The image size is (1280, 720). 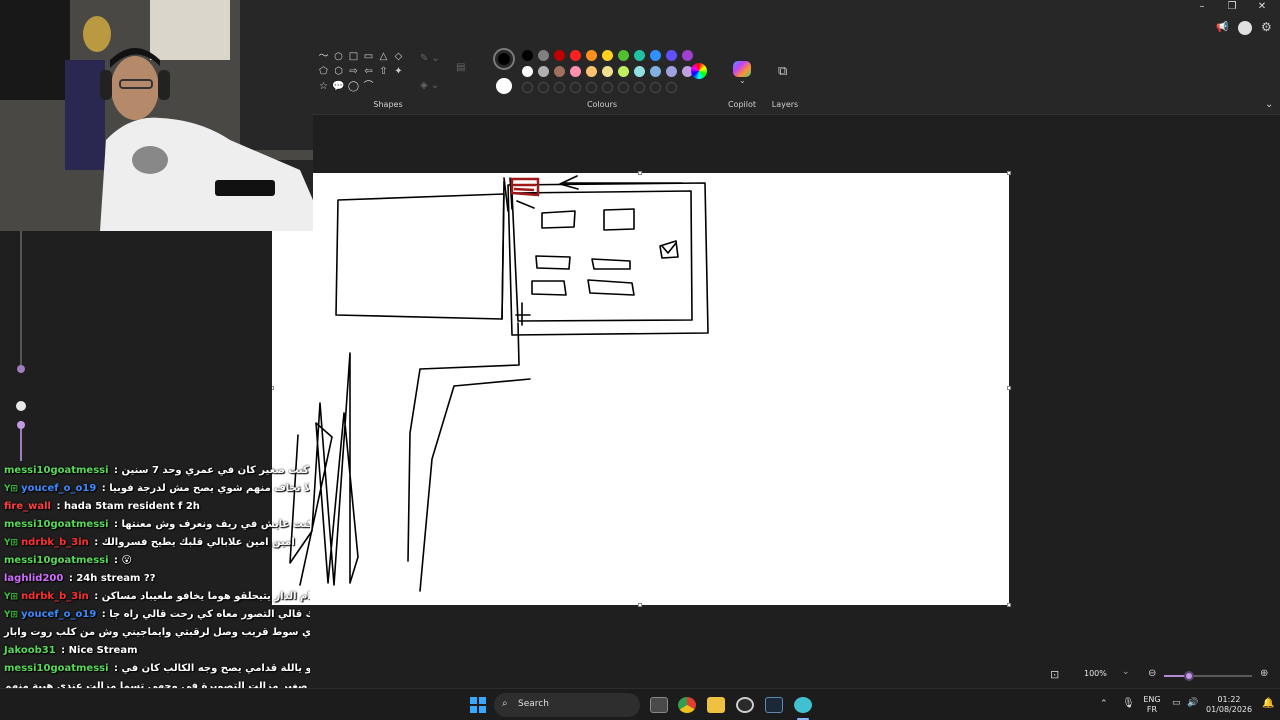 What do you see at coordinates (1202, 7) in the screenshot?
I see `minimize-button: –` at bounding box center [1202, 7].